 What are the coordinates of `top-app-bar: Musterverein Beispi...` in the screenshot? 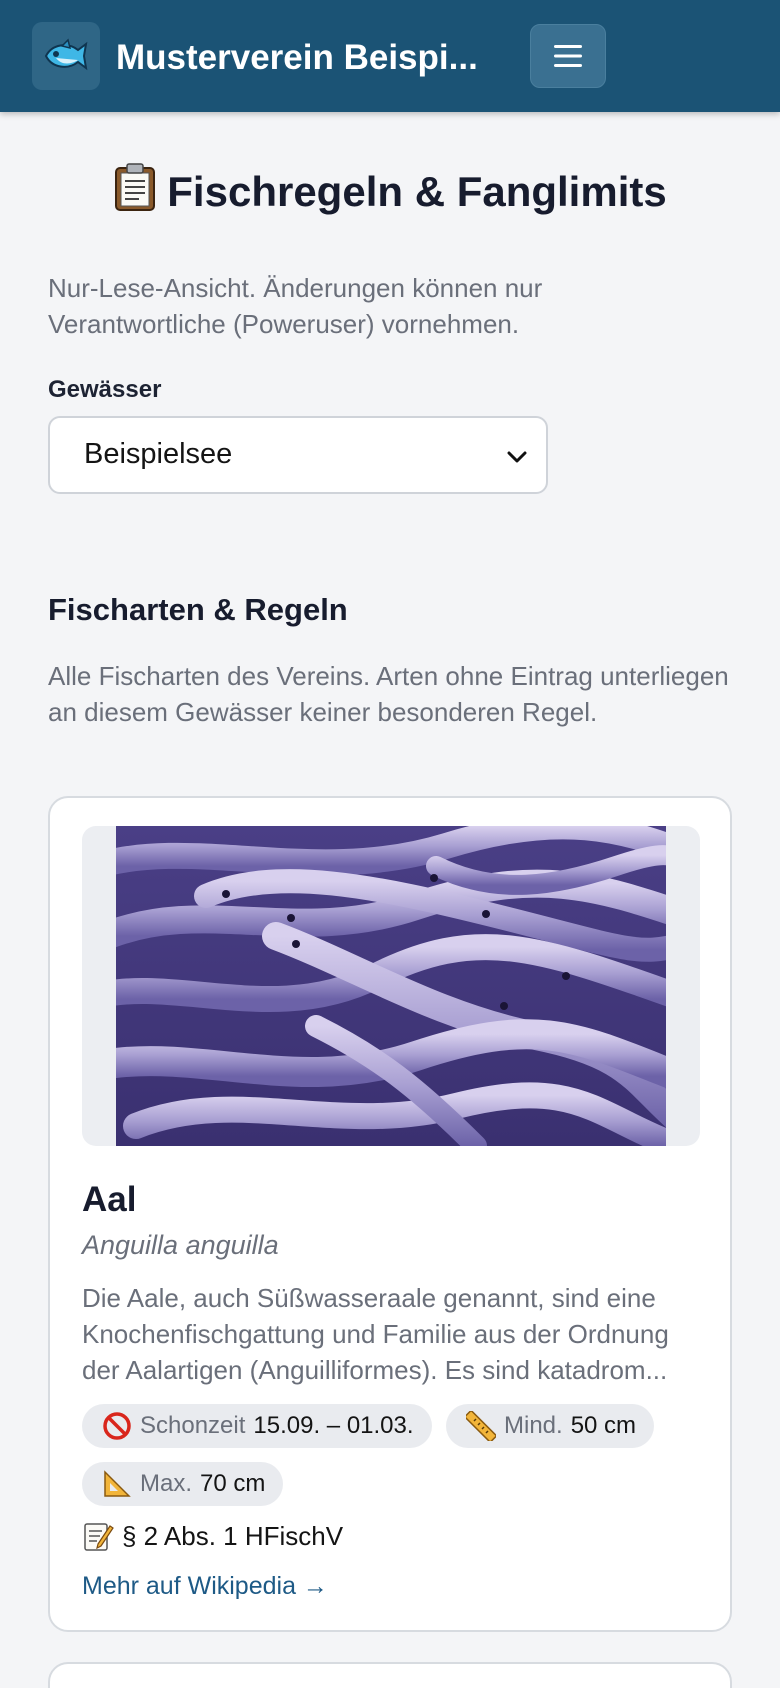 It's located at (390, 56).